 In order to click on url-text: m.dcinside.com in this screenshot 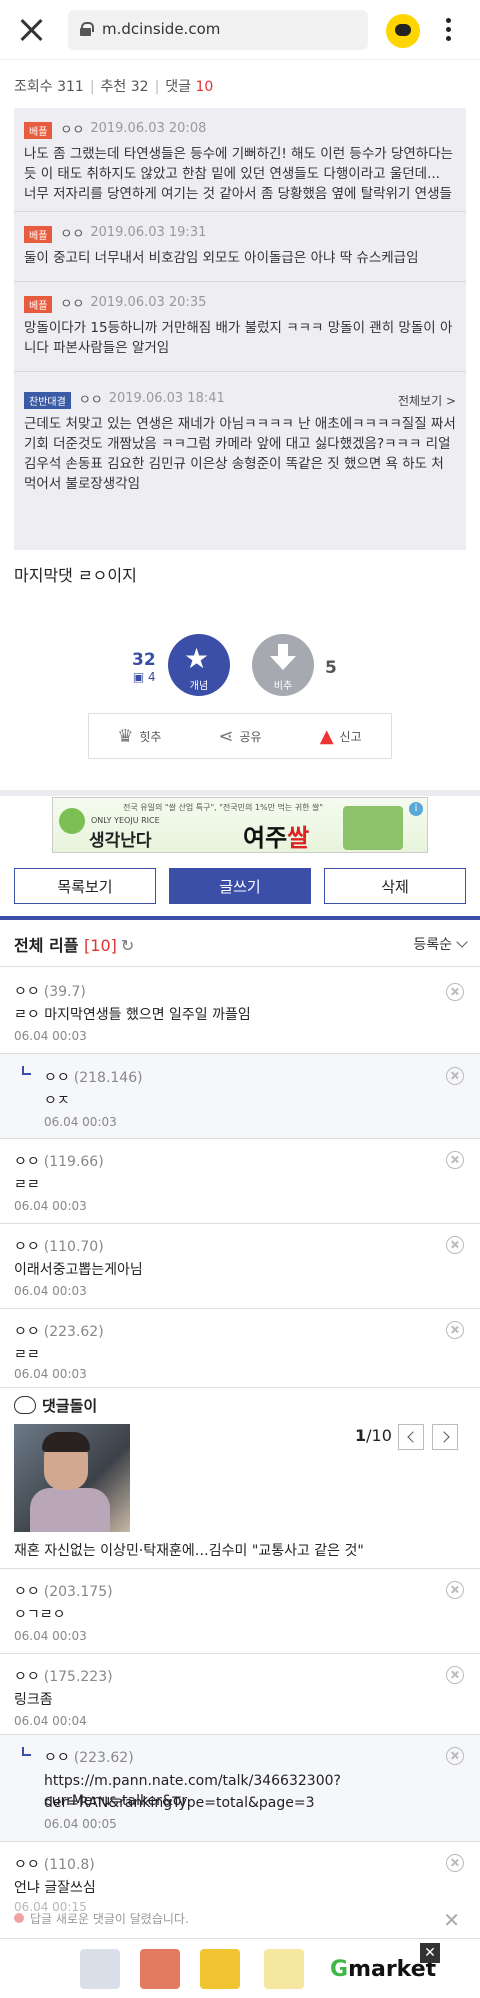, I will do `click(161, 29)`.